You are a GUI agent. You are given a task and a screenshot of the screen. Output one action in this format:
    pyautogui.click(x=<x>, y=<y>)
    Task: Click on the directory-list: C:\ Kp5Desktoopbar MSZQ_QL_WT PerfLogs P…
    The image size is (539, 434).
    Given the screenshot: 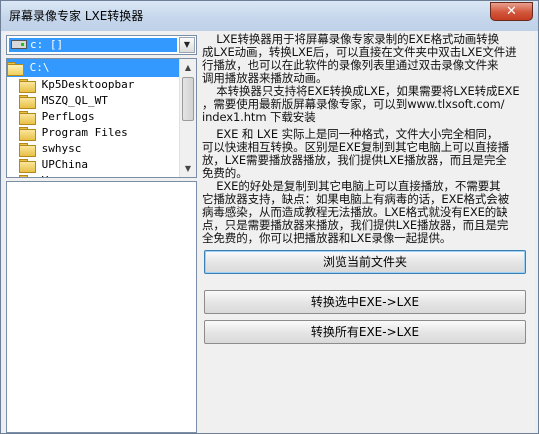 What is the action you would take?
    pyautogui.click(x=101, y=118)
    